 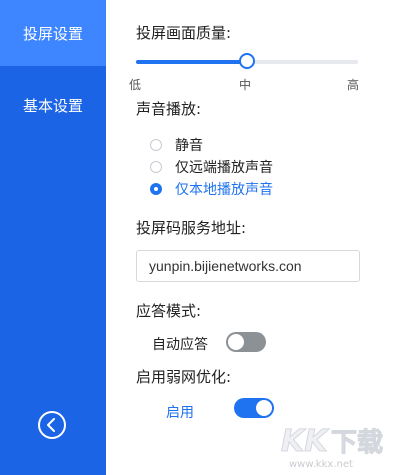 What do you see at coordinates (189, 146) in the screenshot?
I see `radio-label: 静音` at bounding box center [189, 146].